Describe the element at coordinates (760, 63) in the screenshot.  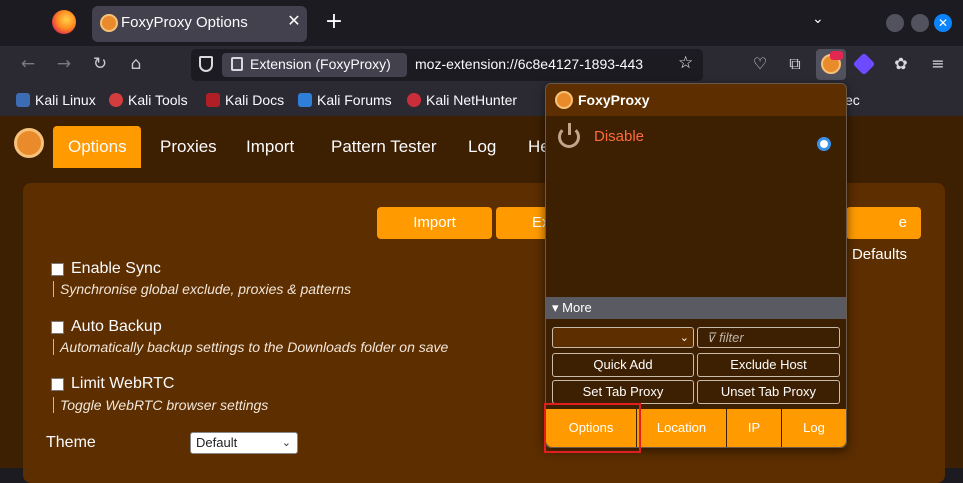
I see `pocket-icon: ♡` at that location.